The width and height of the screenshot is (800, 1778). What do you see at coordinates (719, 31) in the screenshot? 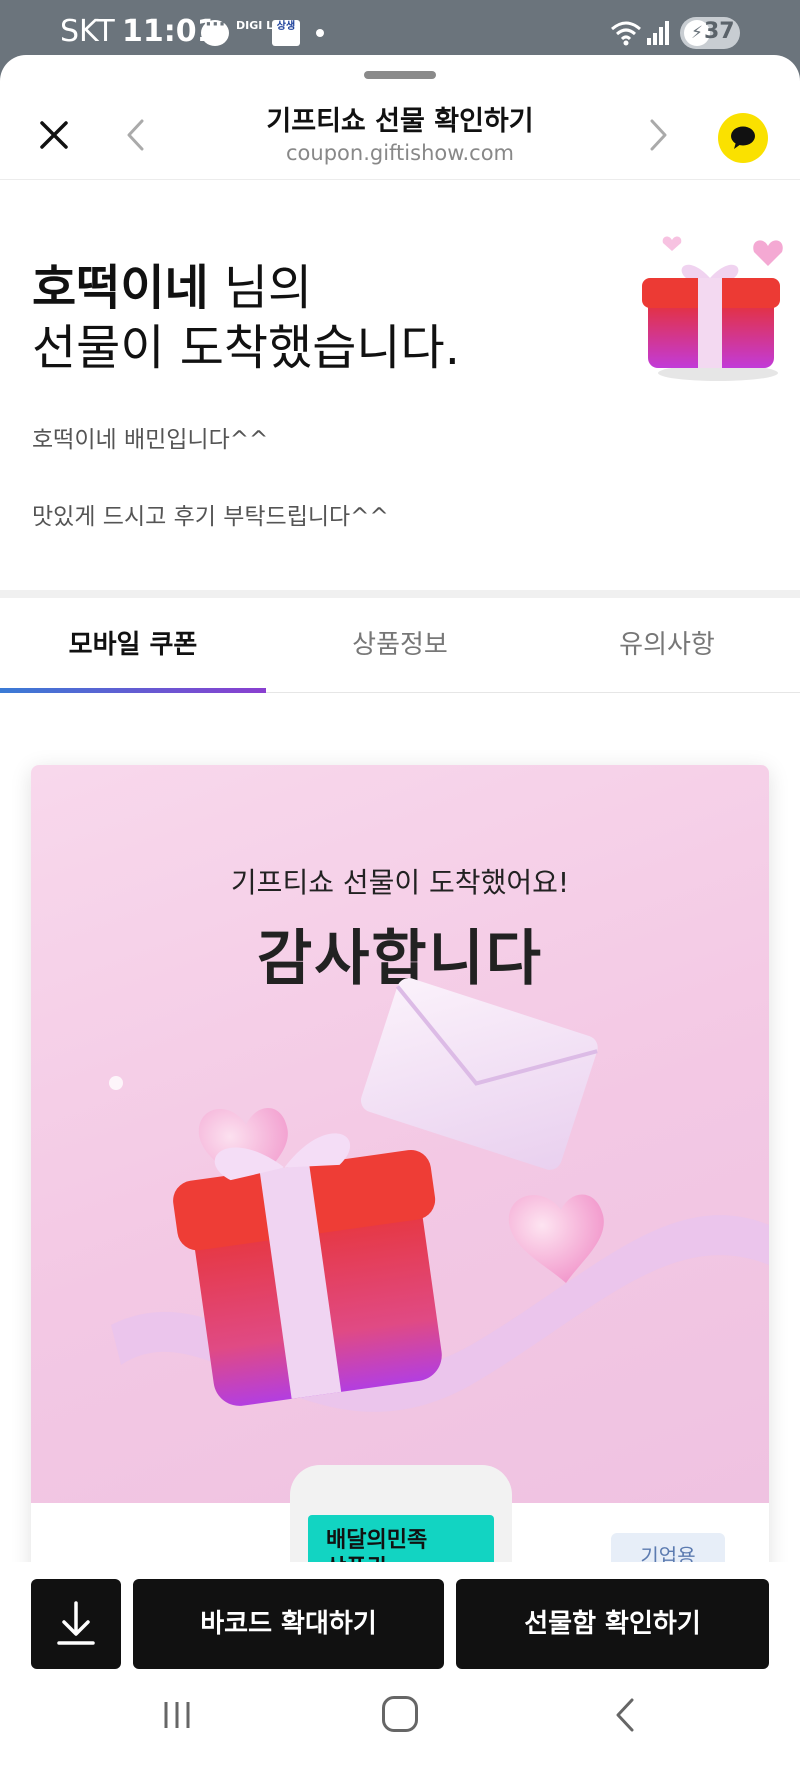
I see `battery-level: 37` at bounding box center [719, 31].